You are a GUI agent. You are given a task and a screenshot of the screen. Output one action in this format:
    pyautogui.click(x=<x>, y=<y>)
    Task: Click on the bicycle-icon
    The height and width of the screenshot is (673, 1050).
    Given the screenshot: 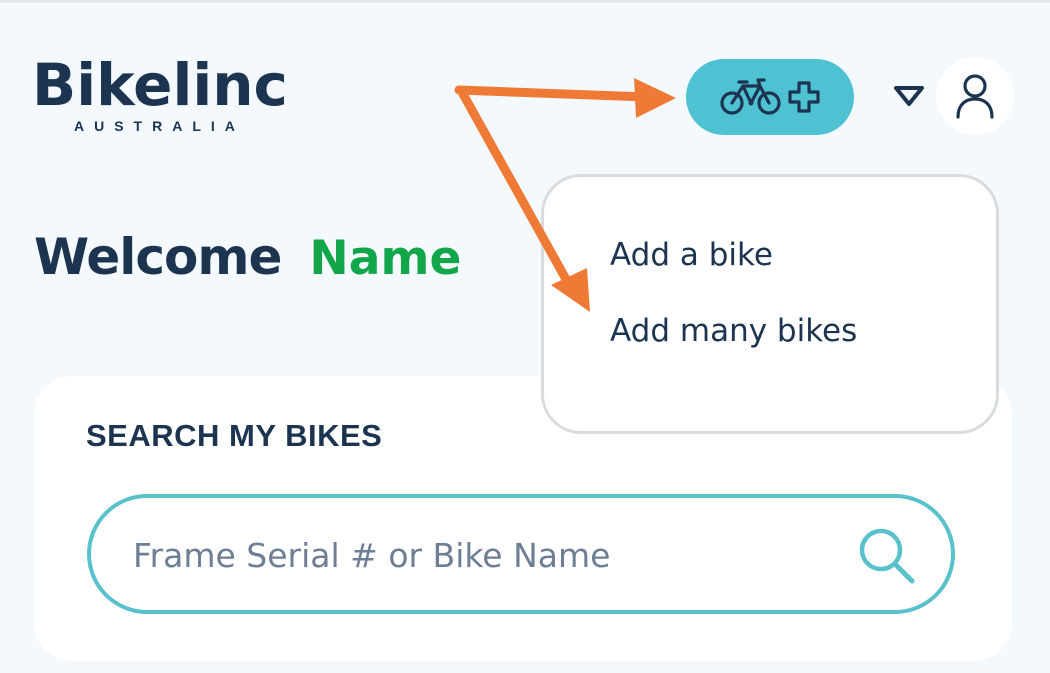 What is the action you would take?
    pyautogui.click(x=750, y=96)
    